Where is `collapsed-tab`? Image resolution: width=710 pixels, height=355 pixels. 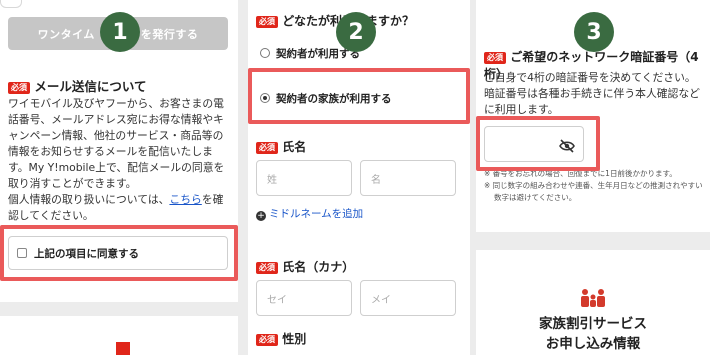
collapsed-tab is located at coordinates (11, 4).